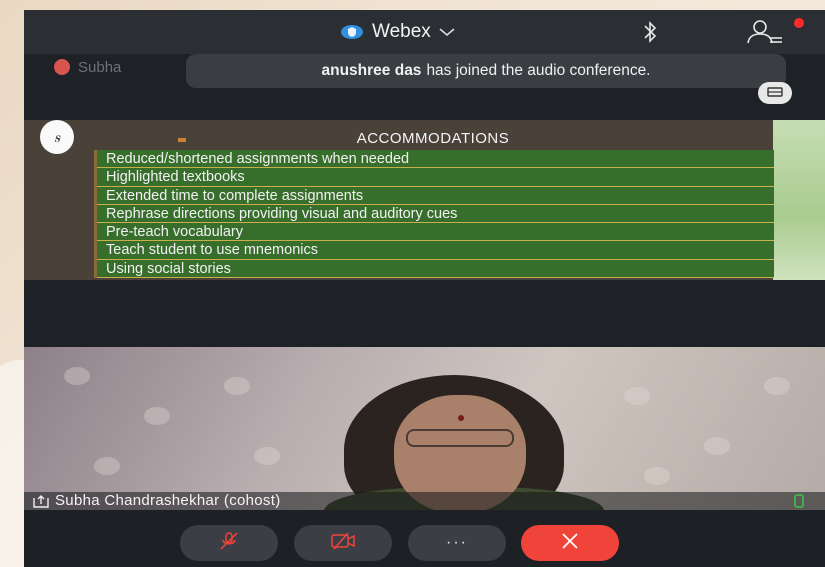 The image size is (825, 567). Describe the element at coordinates (57, 137) in the screenshot. I see `annotation-pen-icon: ꭶ` at that location.